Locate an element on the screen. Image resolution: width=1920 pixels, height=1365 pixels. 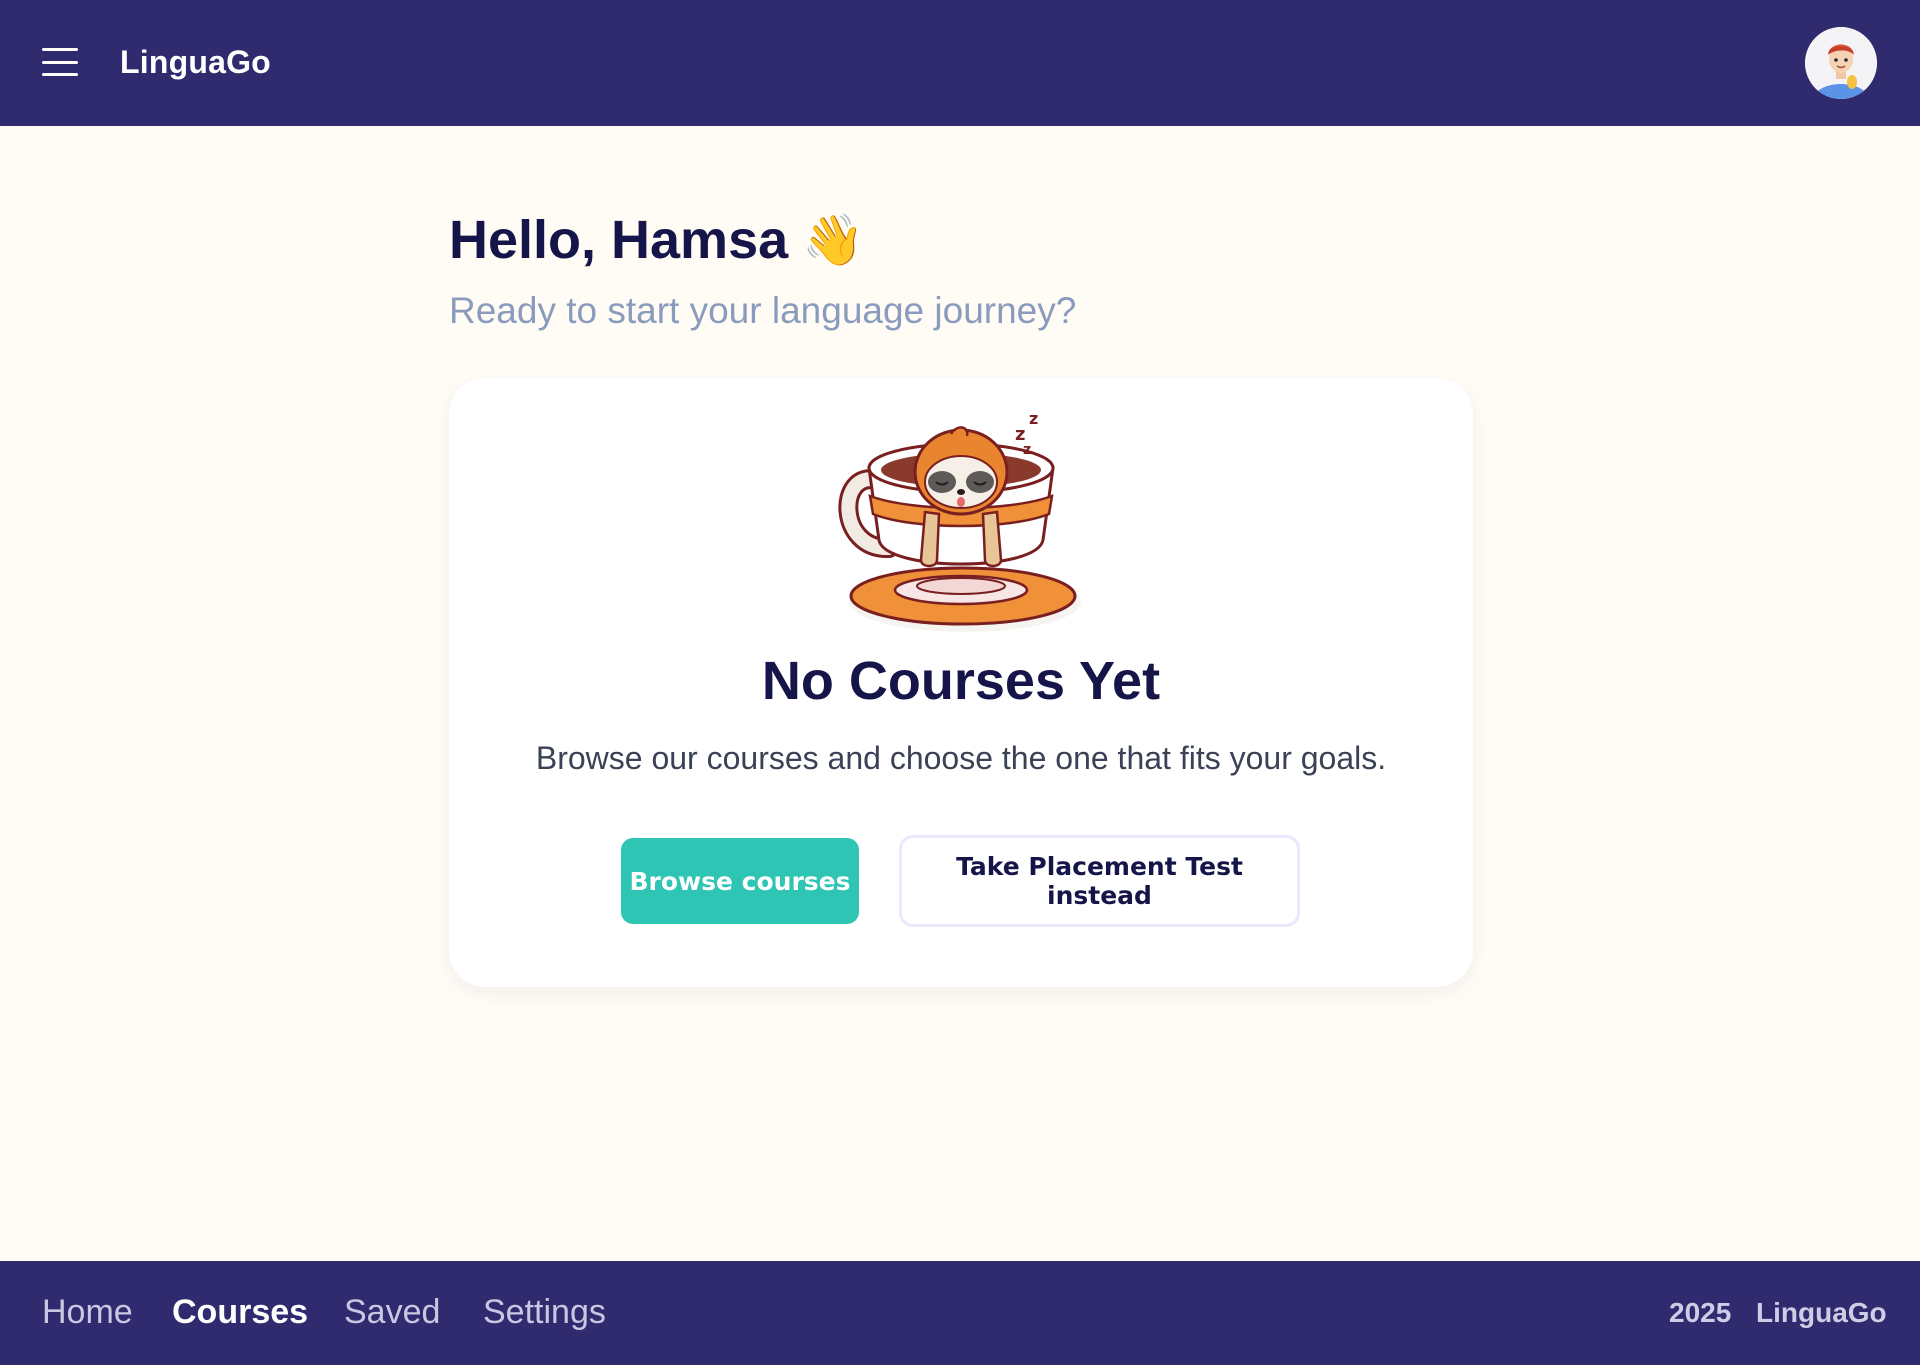
empty-state-title: No Courses Yet is located at coordinates (961, 681).